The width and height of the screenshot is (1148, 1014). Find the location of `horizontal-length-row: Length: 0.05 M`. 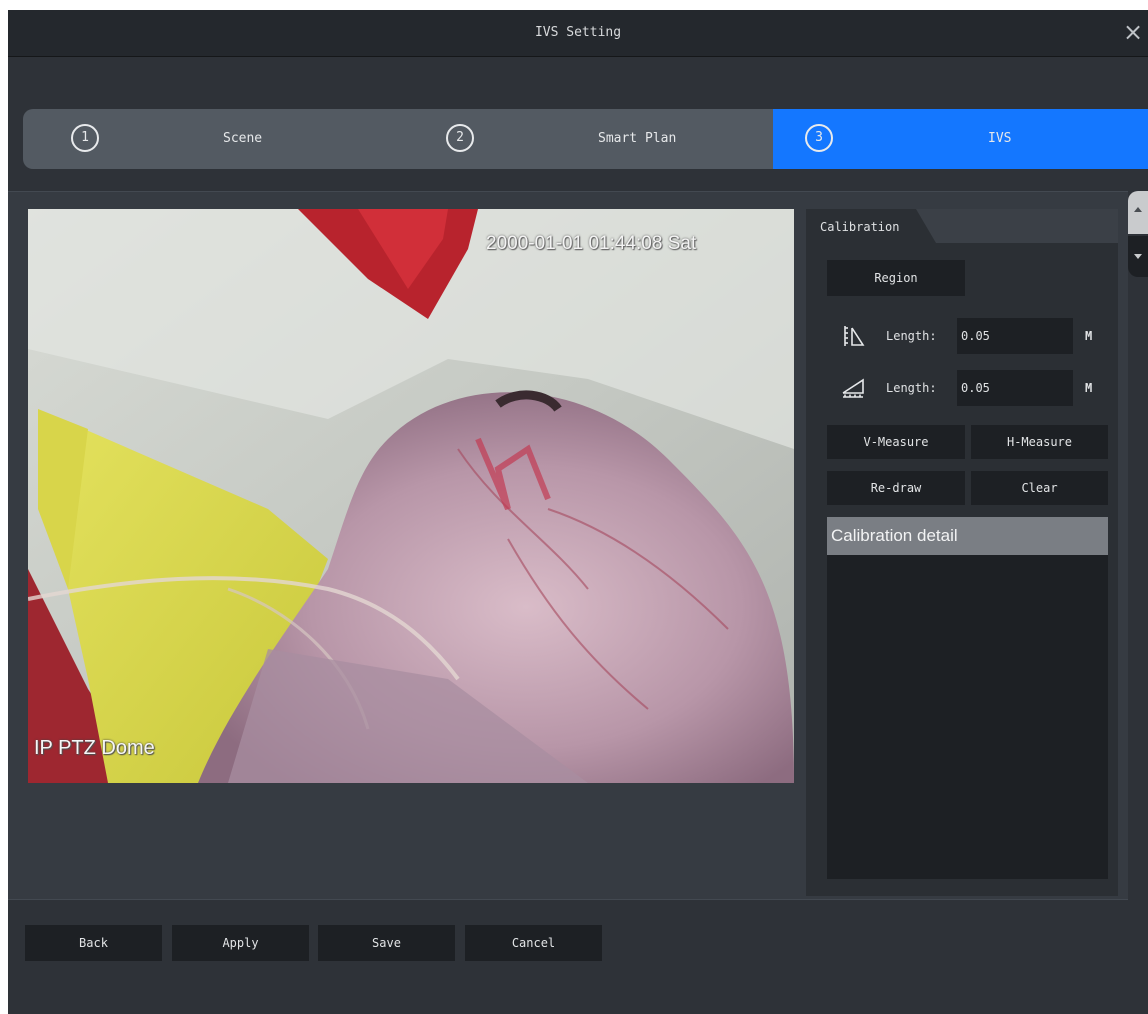

horizontal-length-row: Length: 0.05 M is located at coordinates (972, 388).